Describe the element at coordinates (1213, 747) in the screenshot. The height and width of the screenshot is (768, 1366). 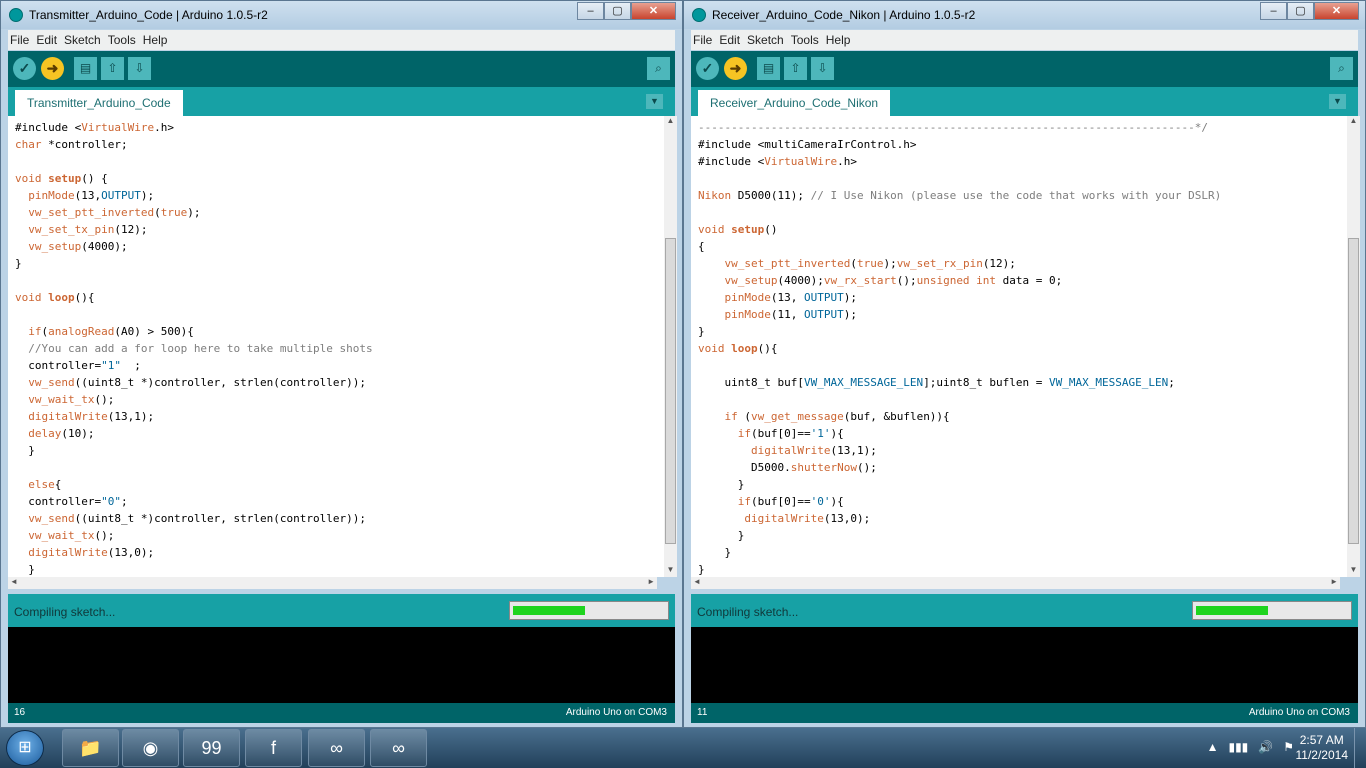
I see `tray-expand-icon: ▲` at that location.